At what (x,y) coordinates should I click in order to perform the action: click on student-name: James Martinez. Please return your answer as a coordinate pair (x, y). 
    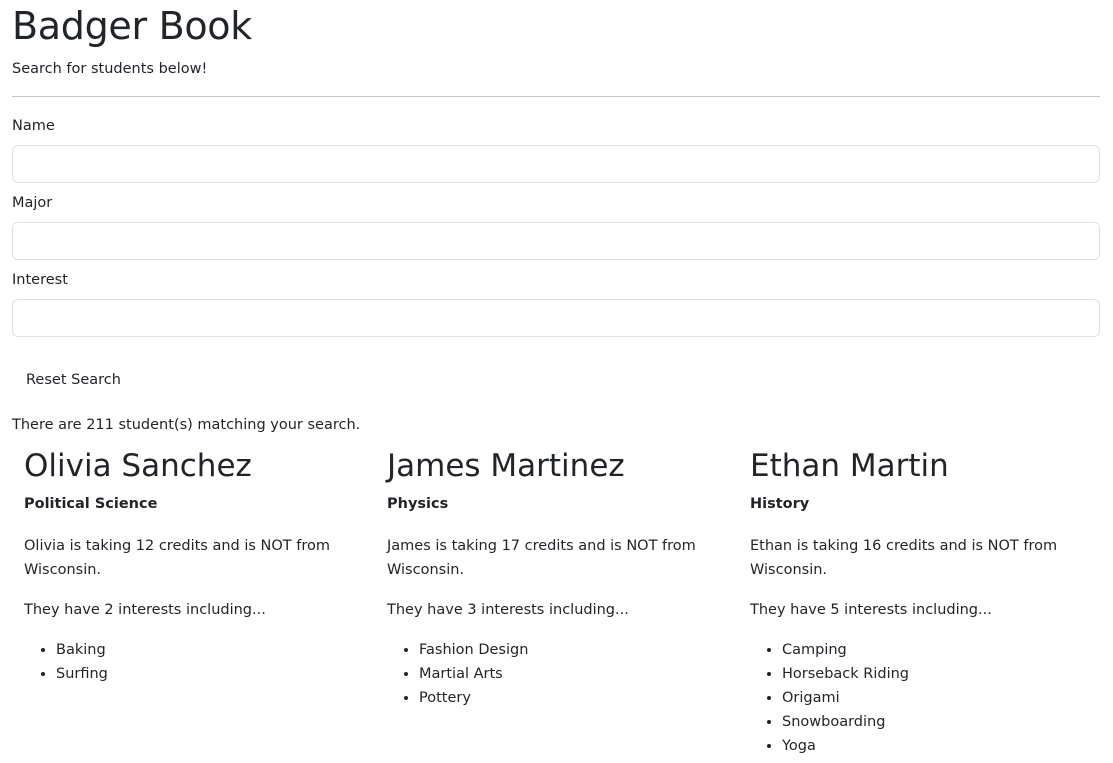
    Looking at the image, I should click on (506, 466).